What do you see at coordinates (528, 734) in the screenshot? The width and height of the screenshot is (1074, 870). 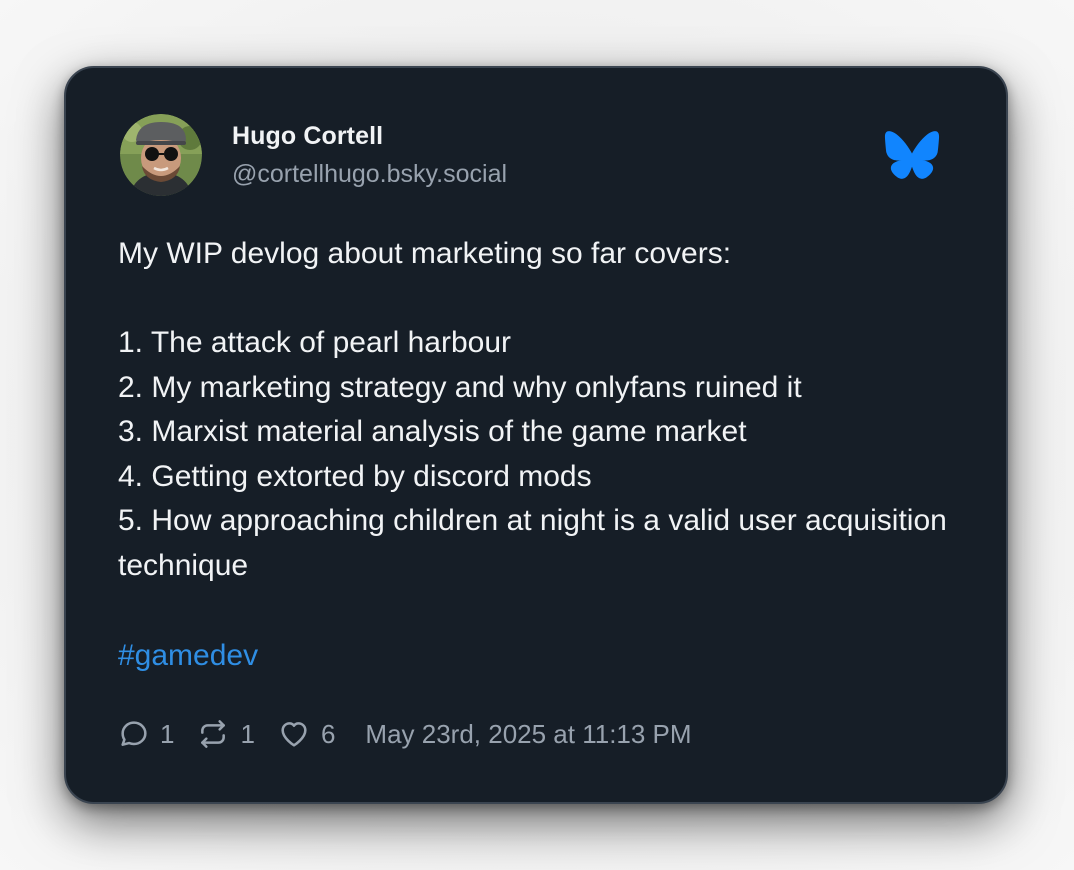 I see `post-timestamp: May 23rd, 2025 at 11:13 PM` at bounding box center [528, 734].